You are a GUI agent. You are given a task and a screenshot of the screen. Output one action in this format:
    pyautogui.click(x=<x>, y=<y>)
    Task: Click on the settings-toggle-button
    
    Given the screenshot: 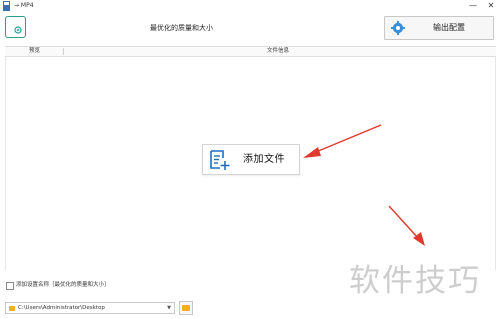 What is the action you would take?
    pyautogui.click(x=15, y=27)
    